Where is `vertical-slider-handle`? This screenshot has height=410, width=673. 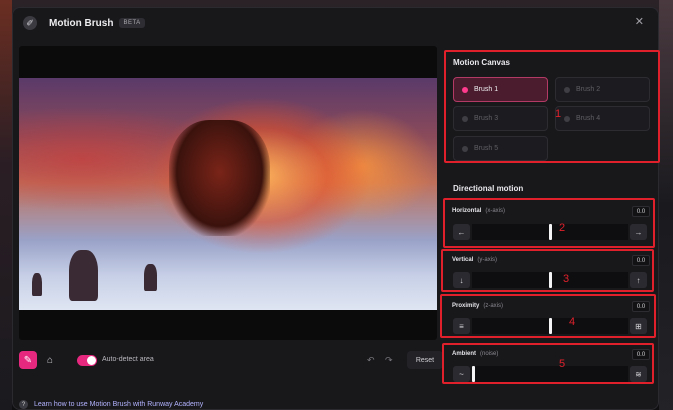
vertical-slider-handle is located at coordinates (550, 280).